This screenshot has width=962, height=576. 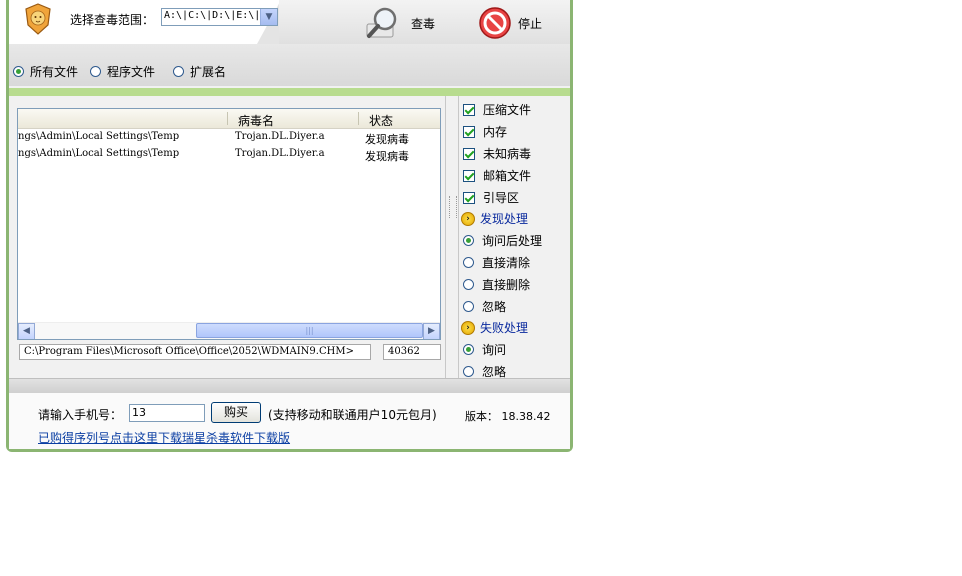 I want to click on filter-all-files-label: 所有文件, so click(x=54, y=72).